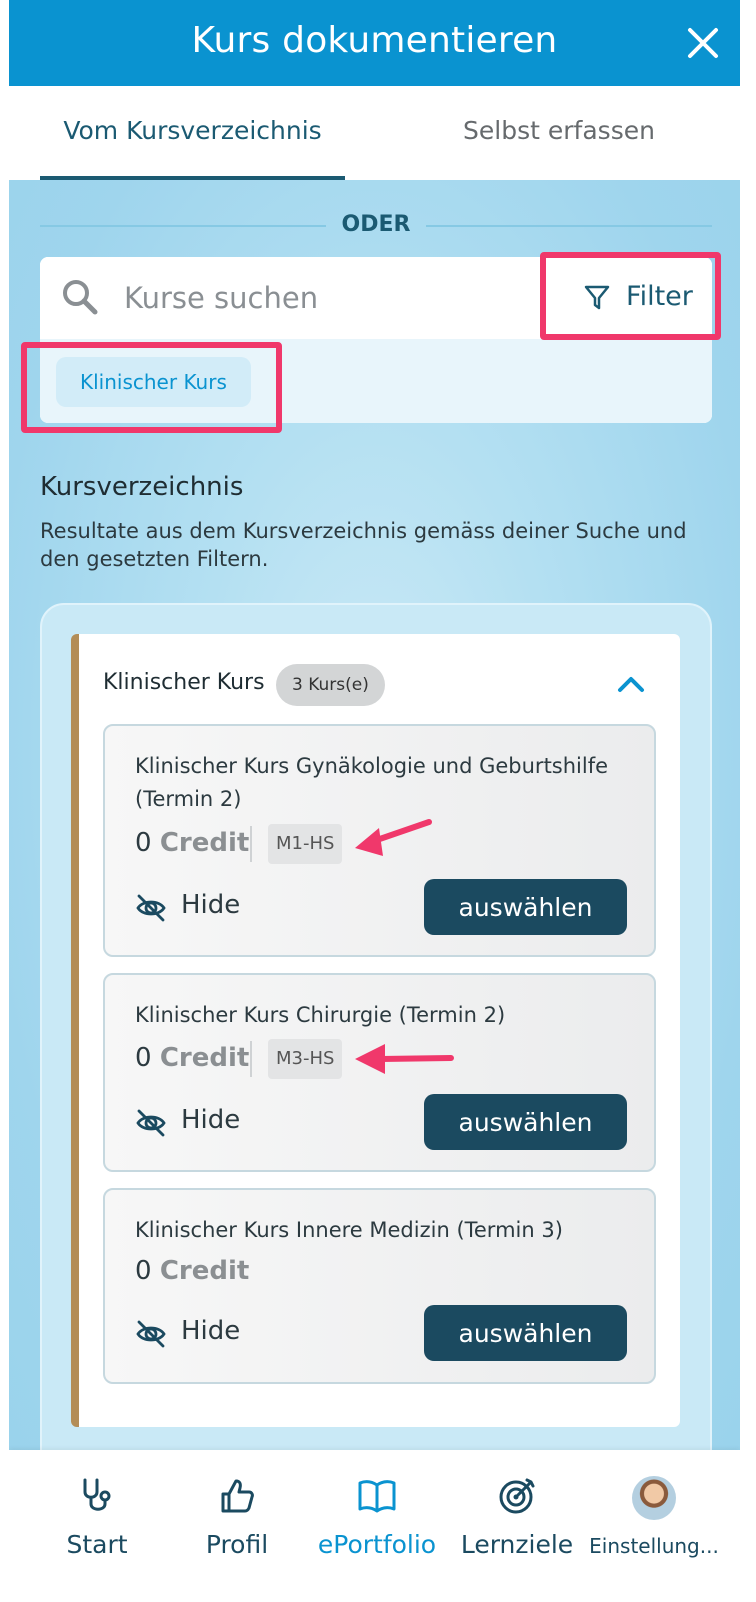 The height and width of the screenshot is (1602, 756). I want to click on filter-label: Filter, so click(659, 296).